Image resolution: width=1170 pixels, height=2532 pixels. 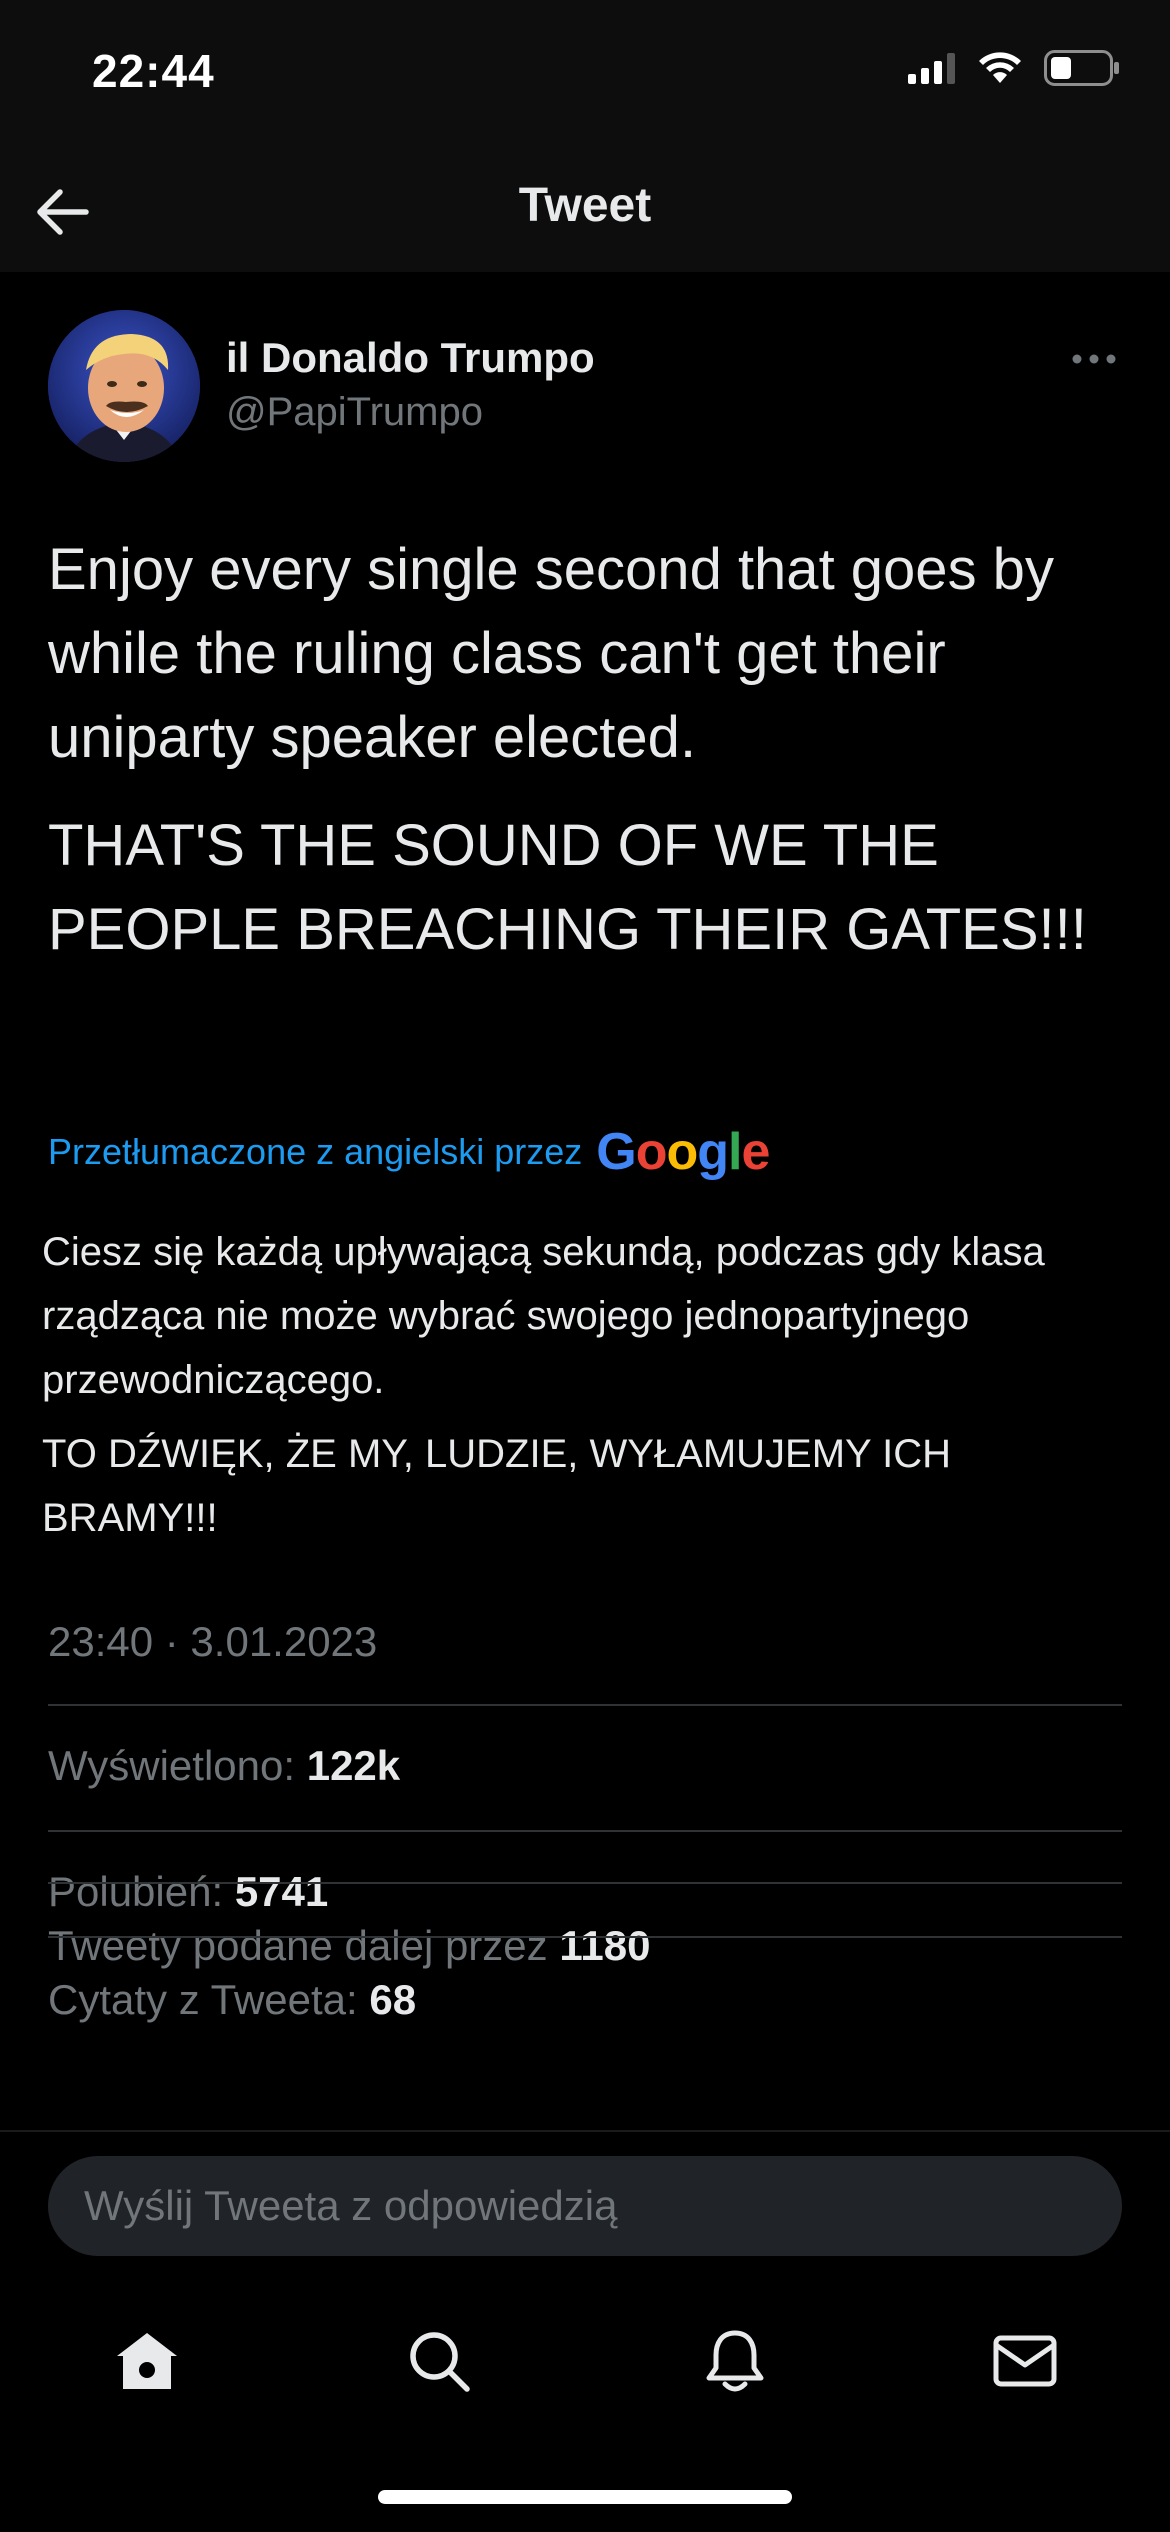 I want to click on page-title: Tweet, so click(x=585, y=205).